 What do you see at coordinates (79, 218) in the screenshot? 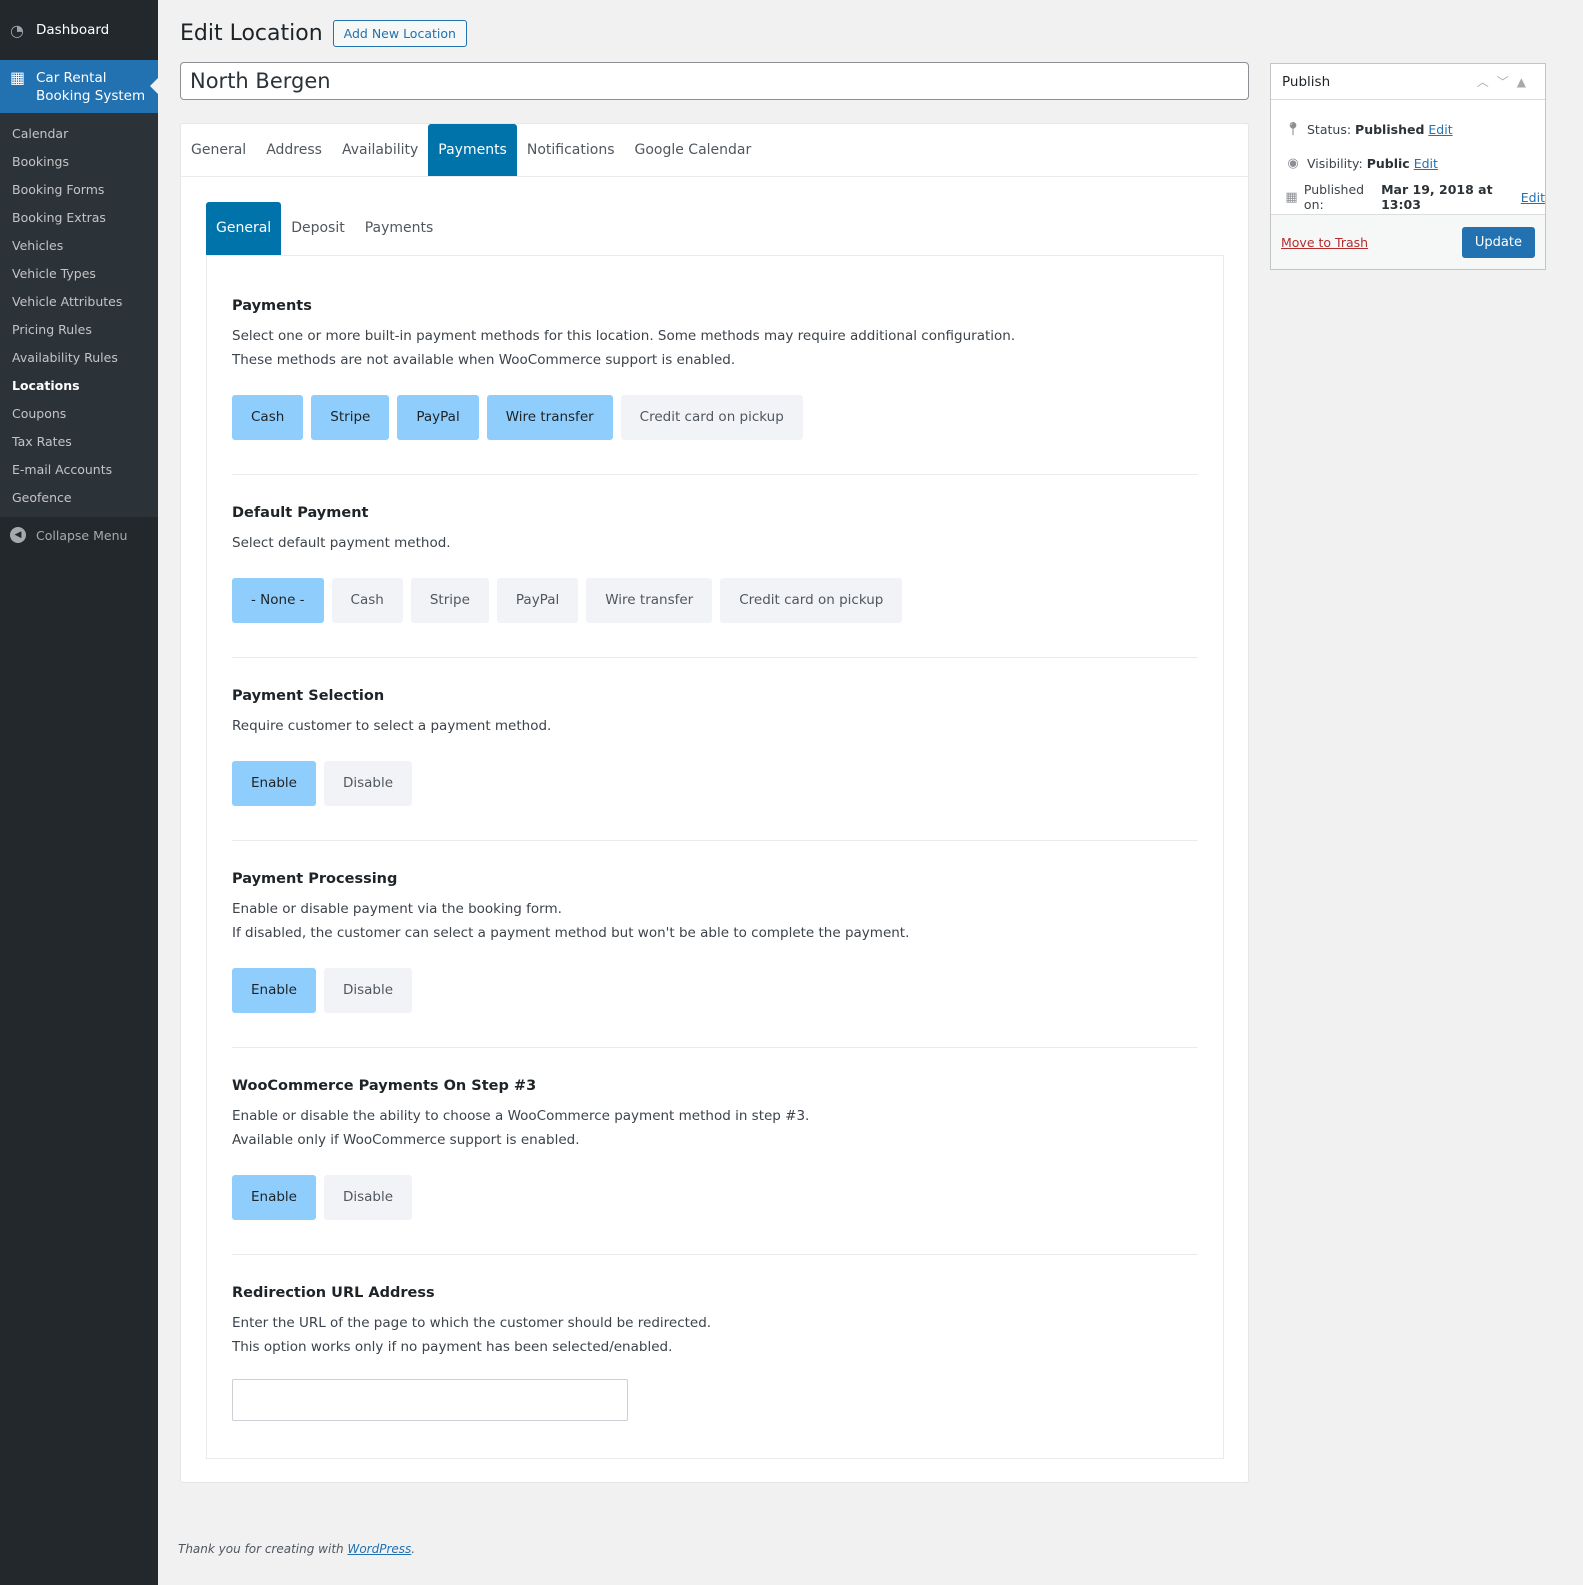
I see `sidebar-item-booking-extras: Booking Extras` at bounding box center [79, 218].